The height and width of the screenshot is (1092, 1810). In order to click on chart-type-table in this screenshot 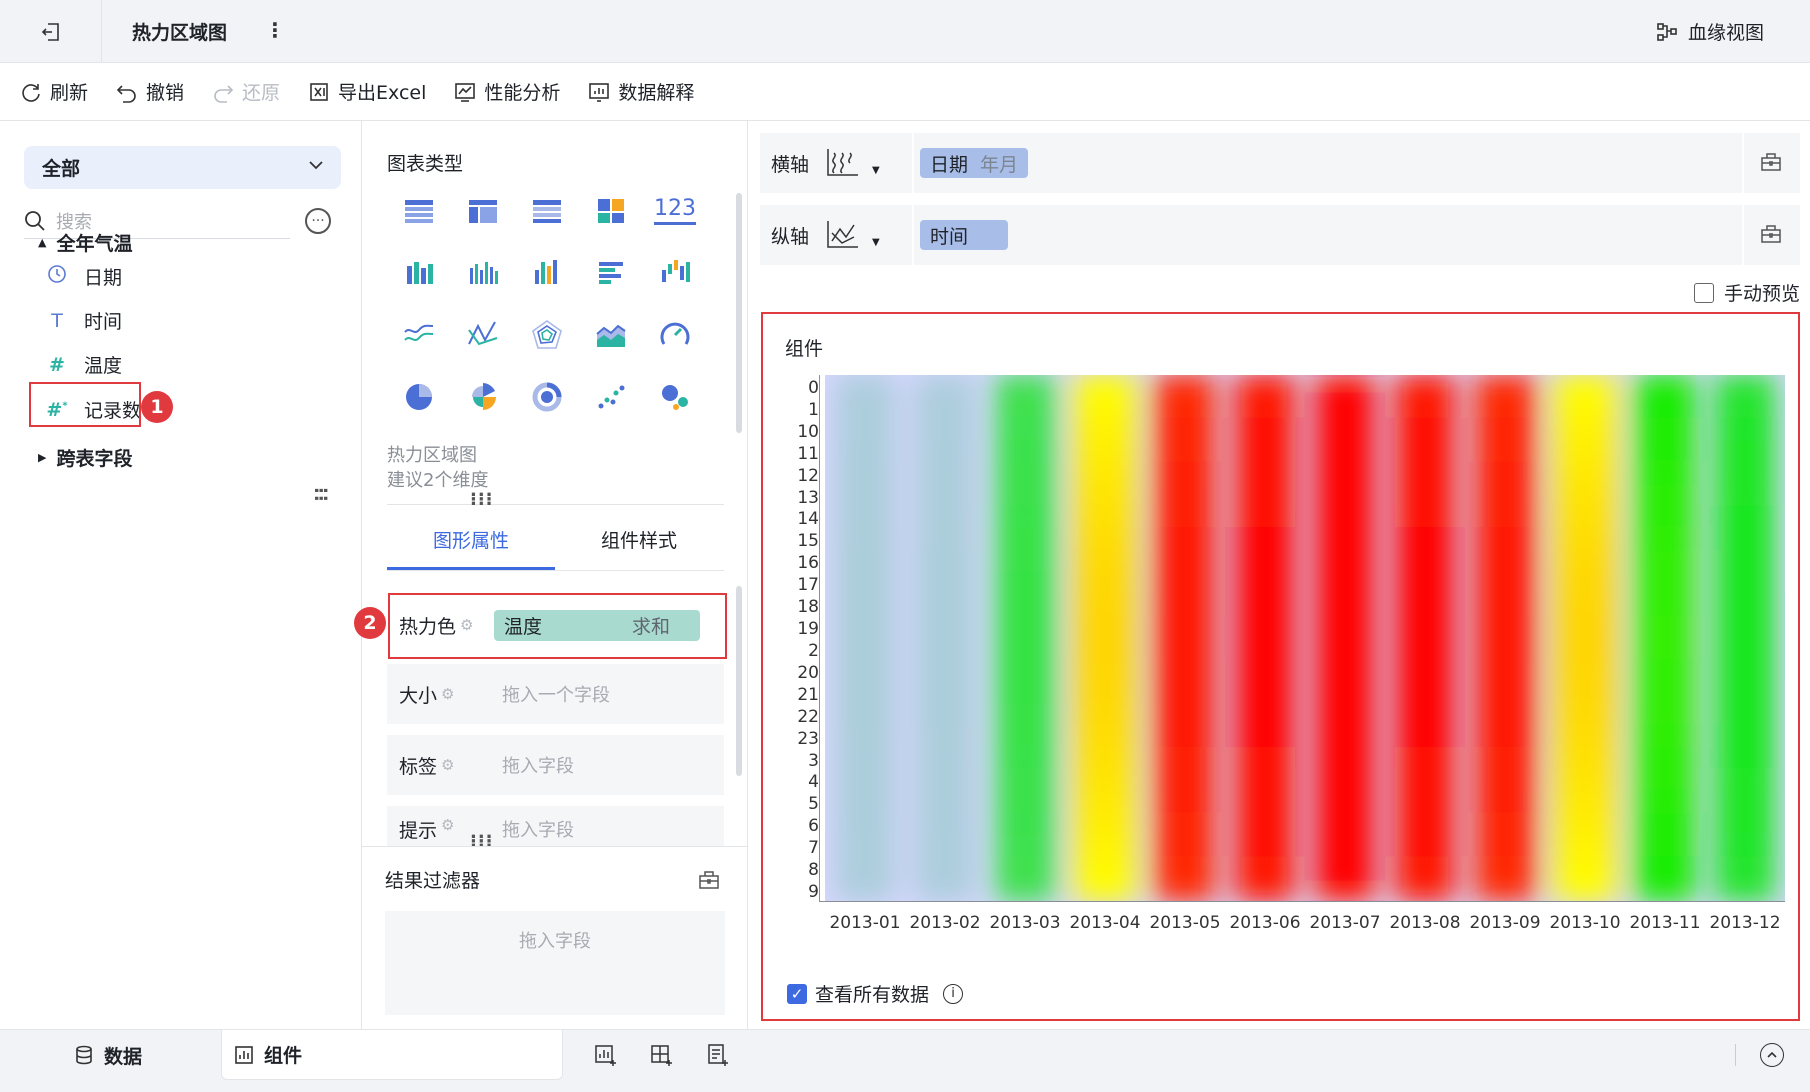, I will do `click(419, 211)`.